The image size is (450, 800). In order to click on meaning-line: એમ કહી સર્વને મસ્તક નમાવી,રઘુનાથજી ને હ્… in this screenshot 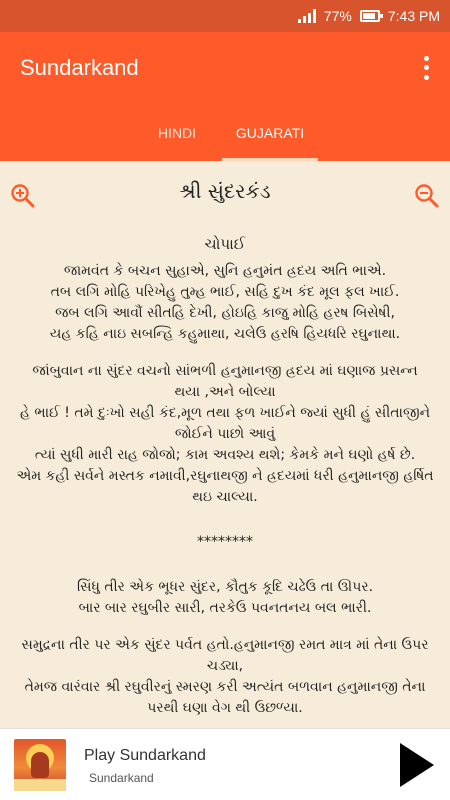, I will do `click(225, 476)`.